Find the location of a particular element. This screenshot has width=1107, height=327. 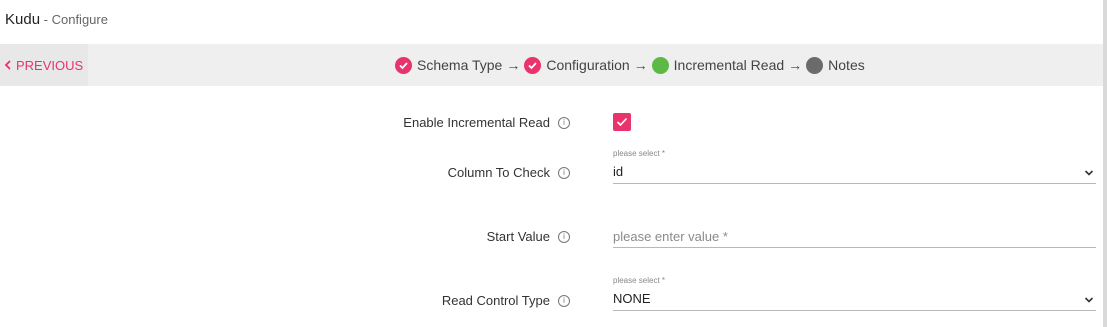

start-value-row: Start Value i please enter value * is located at coordinates (551, 236).